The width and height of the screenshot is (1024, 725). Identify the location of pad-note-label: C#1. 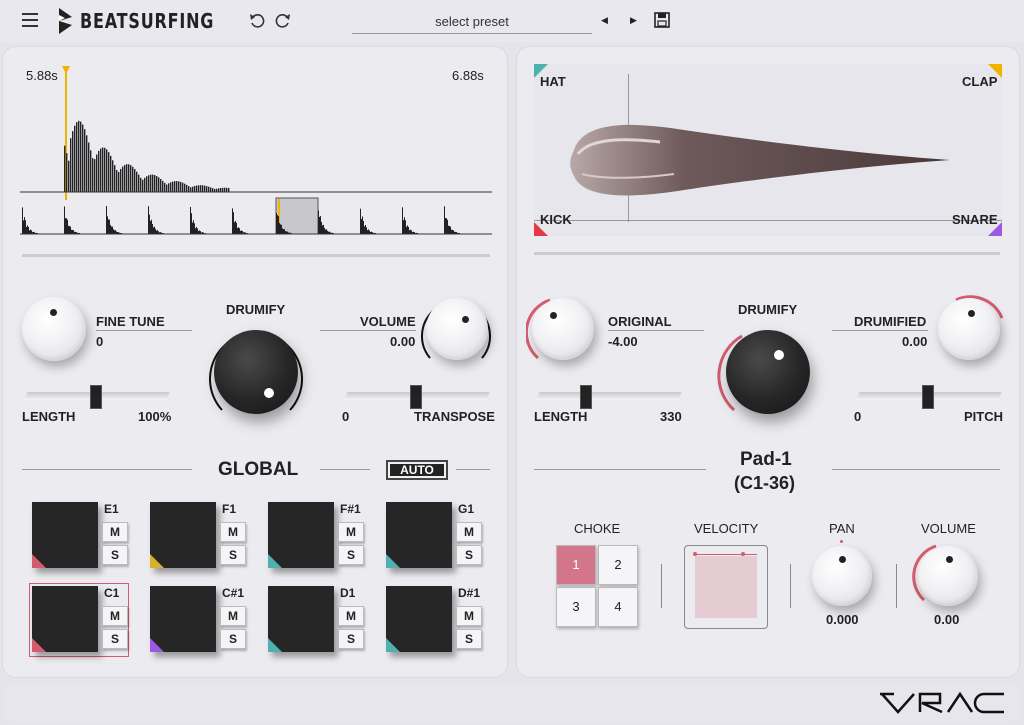
(233, 593).